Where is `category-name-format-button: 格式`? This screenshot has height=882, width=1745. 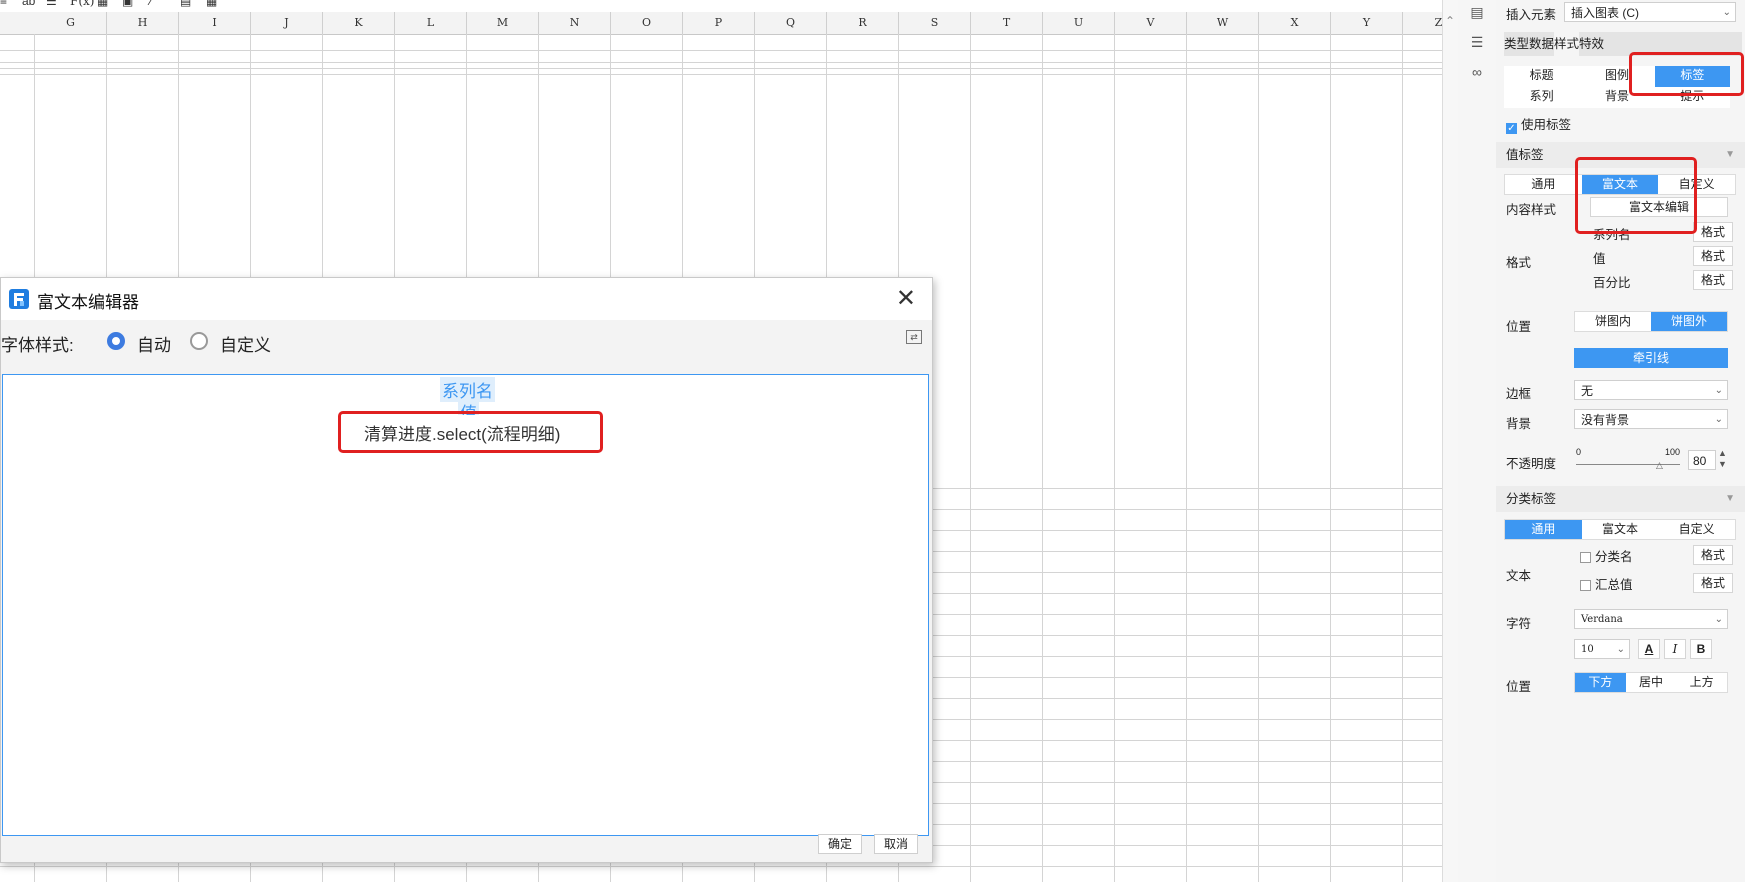 category-name-format-button: 格式 is located at coordinates (1713, 555).